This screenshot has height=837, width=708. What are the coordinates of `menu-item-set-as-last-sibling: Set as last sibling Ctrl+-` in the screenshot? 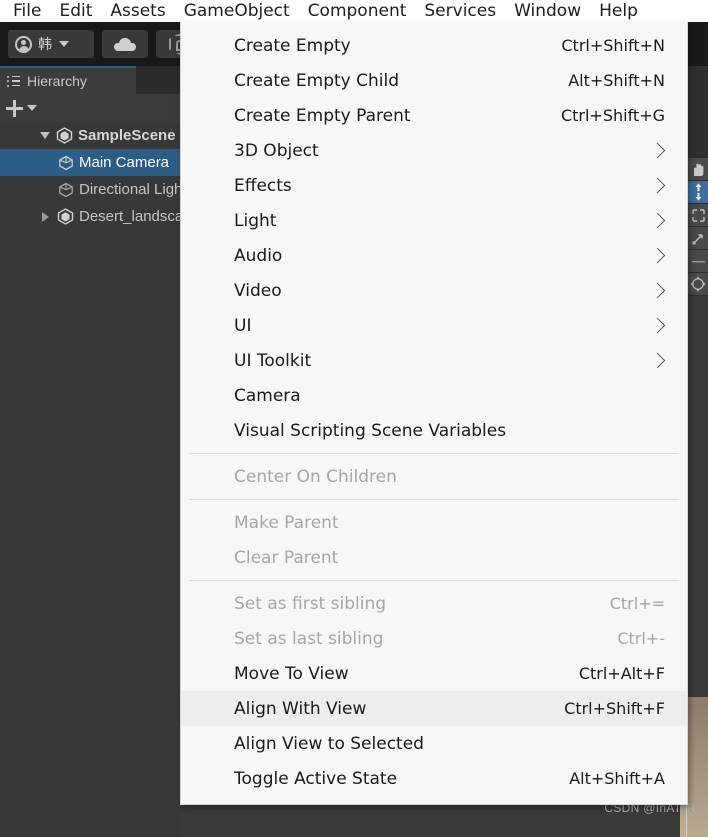 It's located at (434, 638).